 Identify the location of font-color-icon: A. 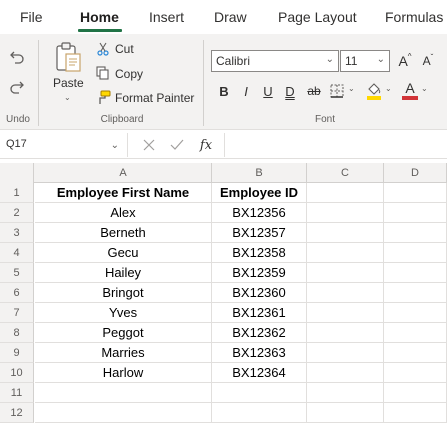
(410, 90).